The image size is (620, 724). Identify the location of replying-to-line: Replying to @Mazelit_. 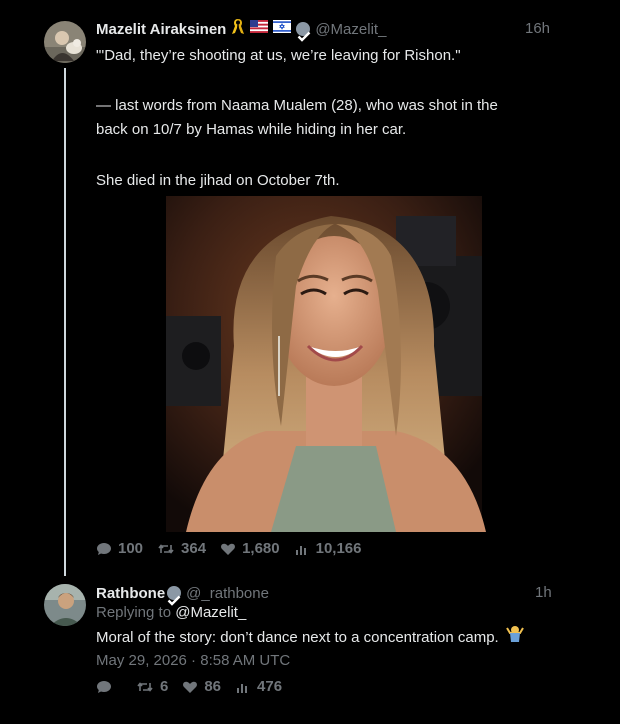
(171, 612).